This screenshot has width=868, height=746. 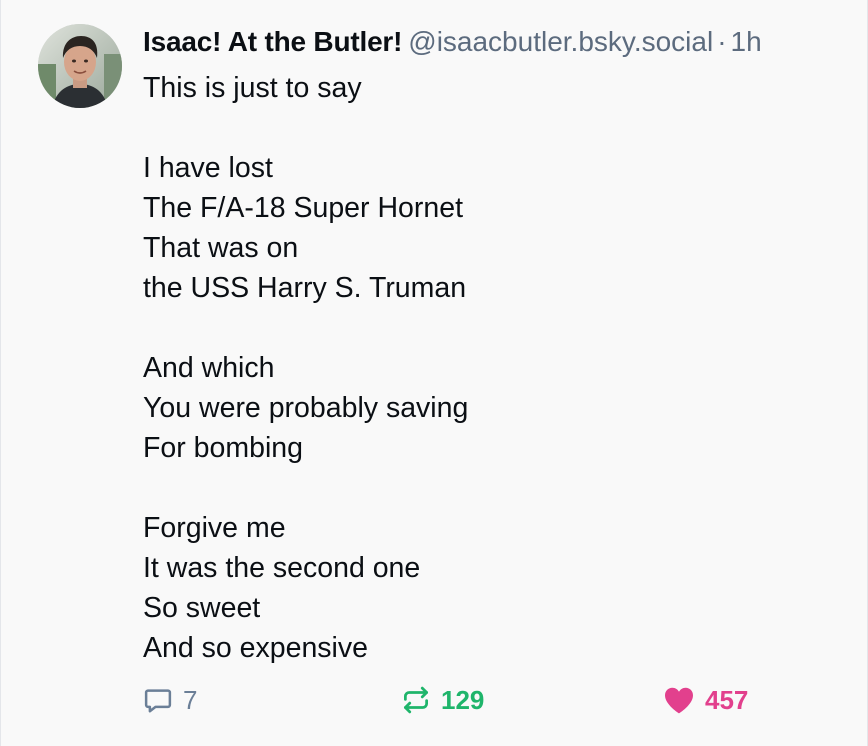 I want to click on like-button: 457, so click(x=705, y=700).